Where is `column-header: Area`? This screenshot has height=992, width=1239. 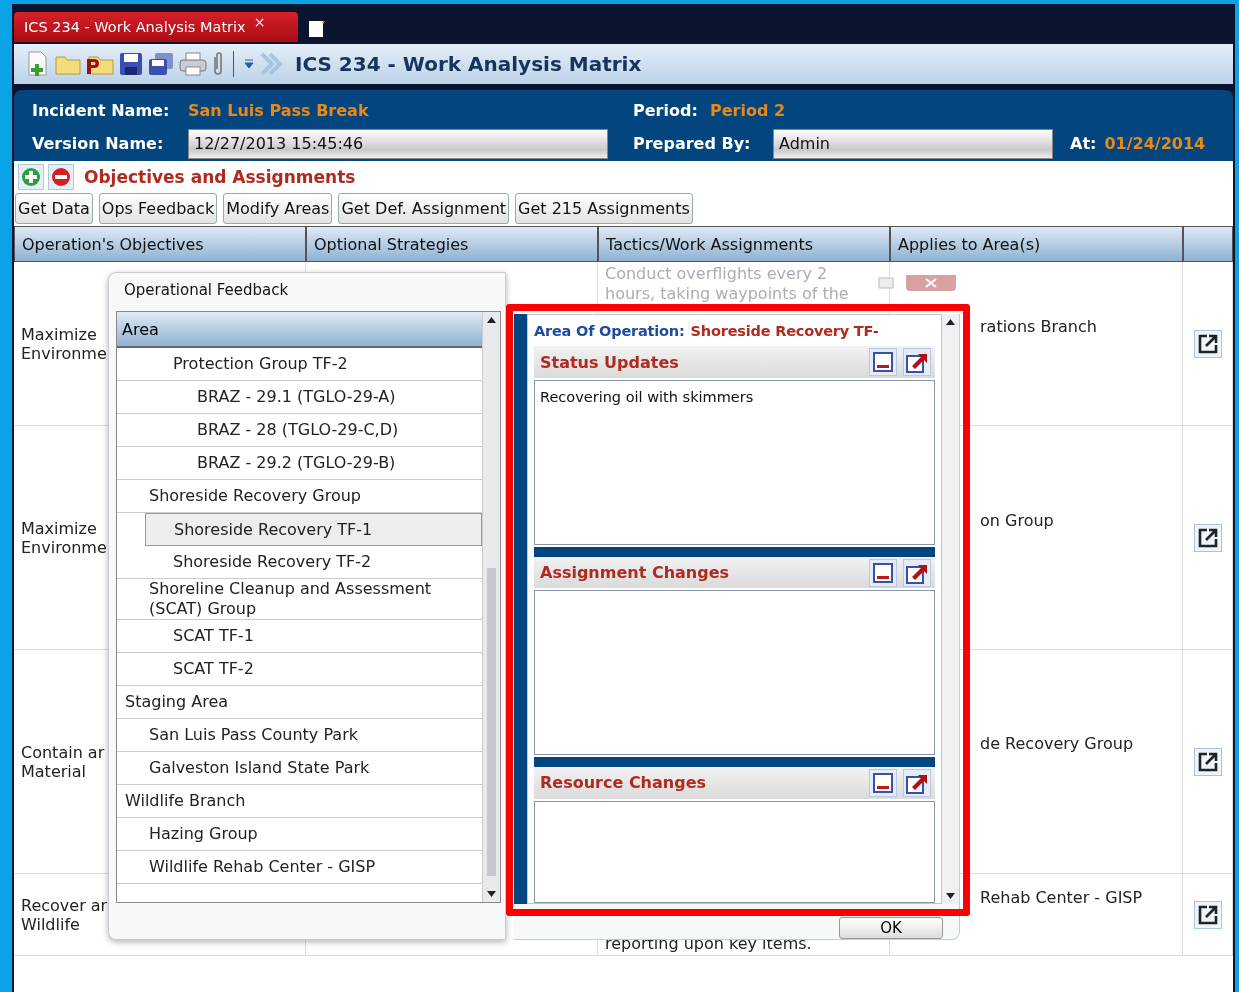
column-header: Area is located at coordinates (299, 330).